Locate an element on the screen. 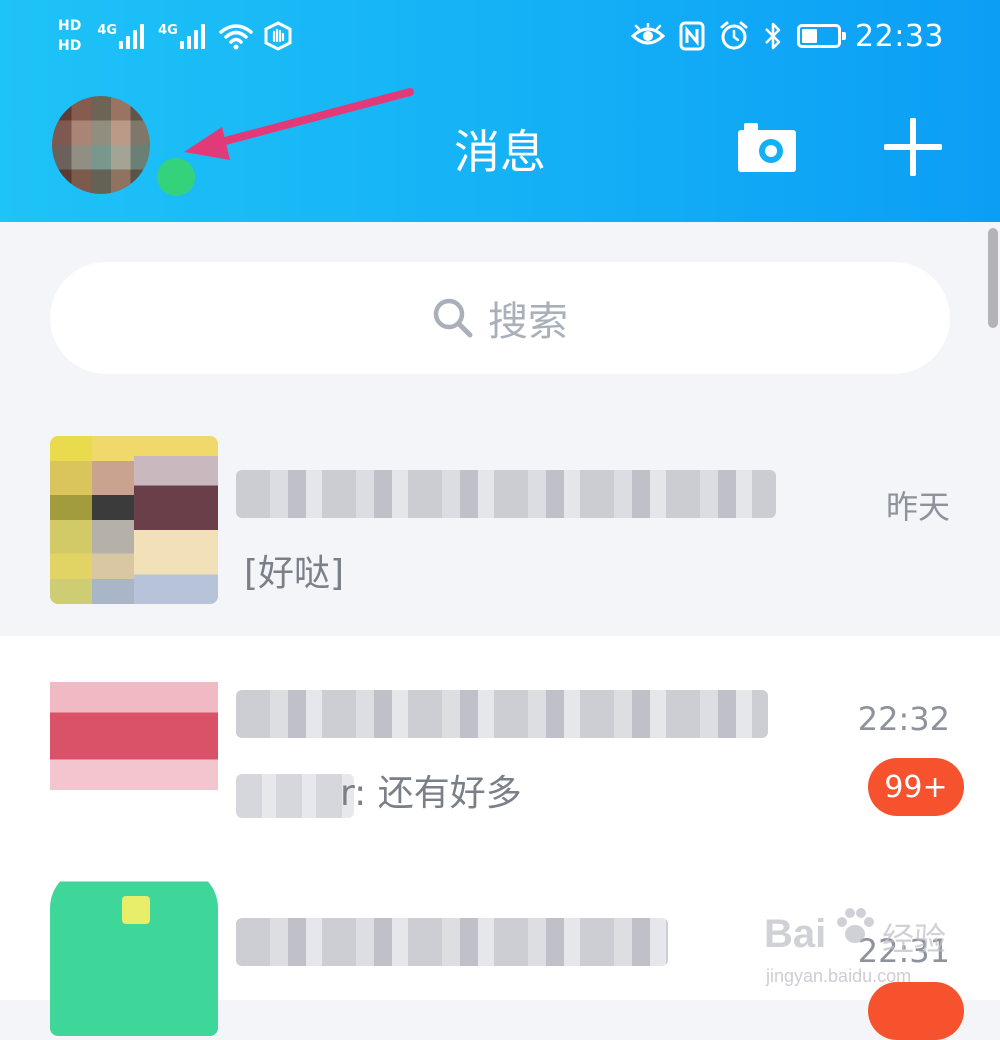  baidu-watermark: Bai 经验 jingyan.baidu.com is located at coordinates (869, 944).